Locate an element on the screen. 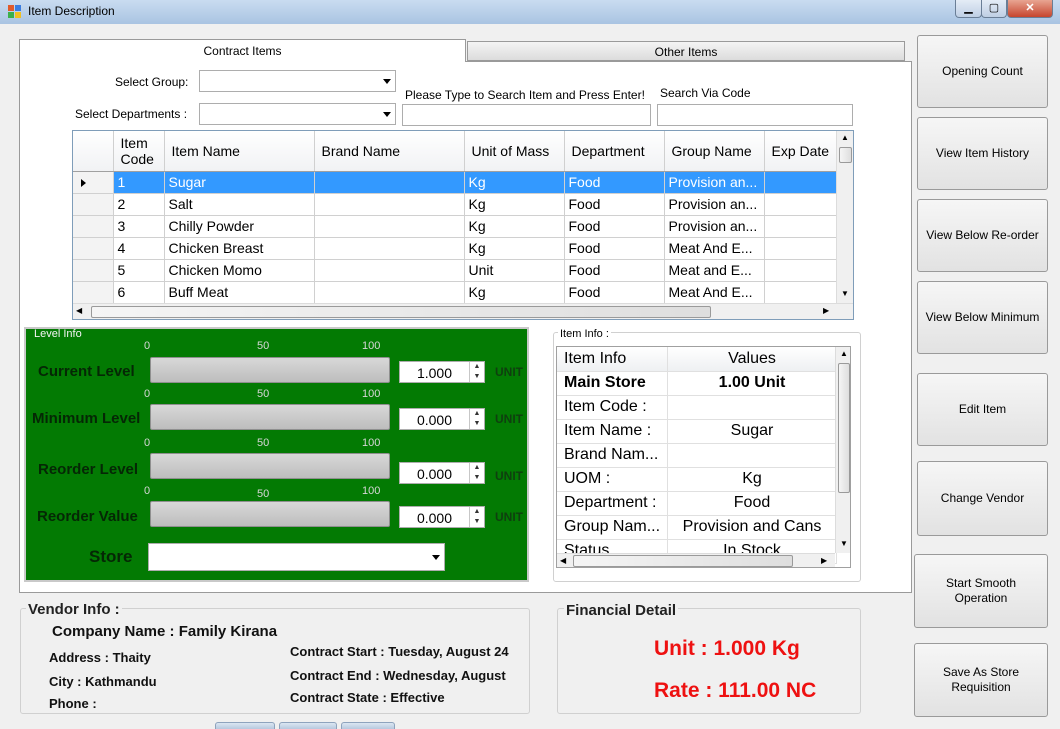 Image resolution: width=1060 pixels, height=729 pixels. reorder-value-input: 0.000 ▲ ▼ is located at coordinates (442, 517).